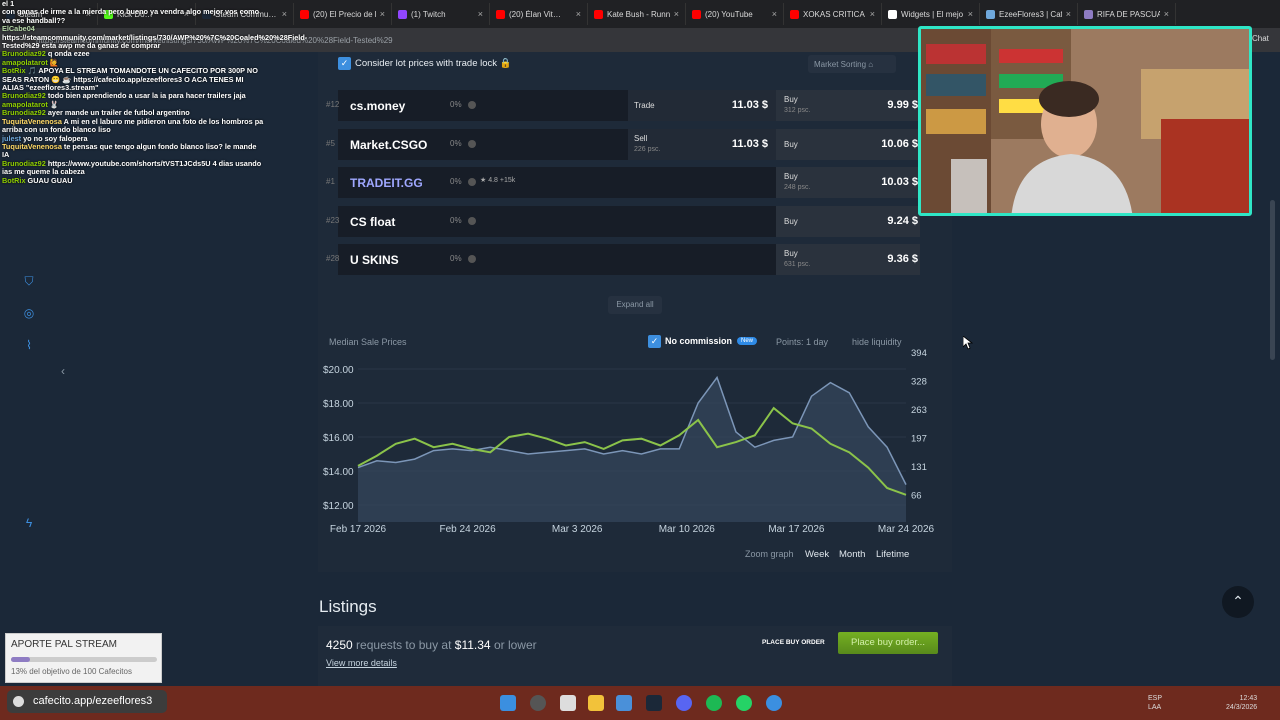 The image size is (1280, 720). What do you see at coordinates (654, 703) in the screenshot?
I see `steam-icon` at bounding box center [654, 703].